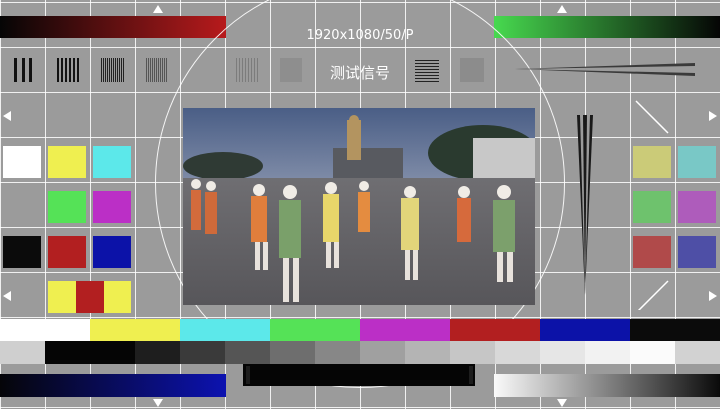  What do you see at coordinates (67, 252) in the screenshot?
I see `swatch-red` at bounding box center [67, 252].